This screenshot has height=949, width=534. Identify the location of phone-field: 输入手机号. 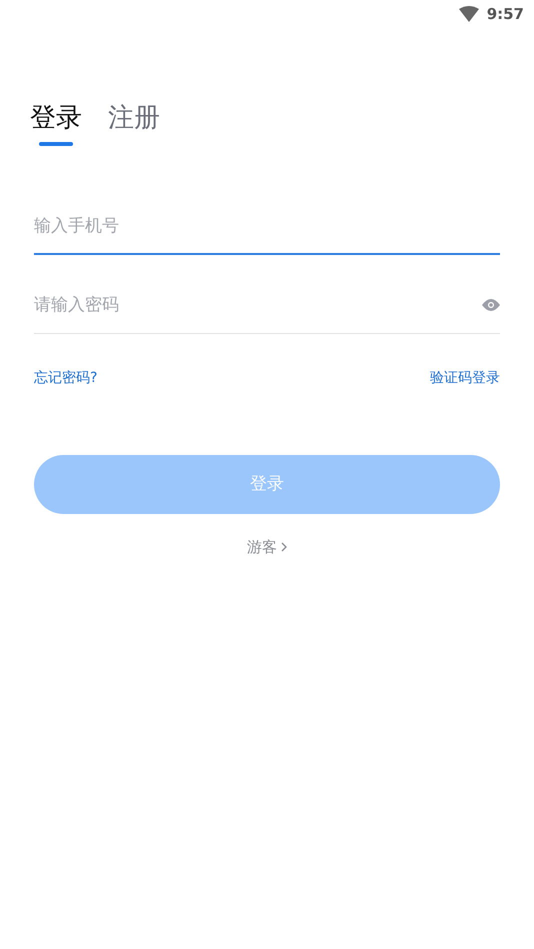
(267, 226).